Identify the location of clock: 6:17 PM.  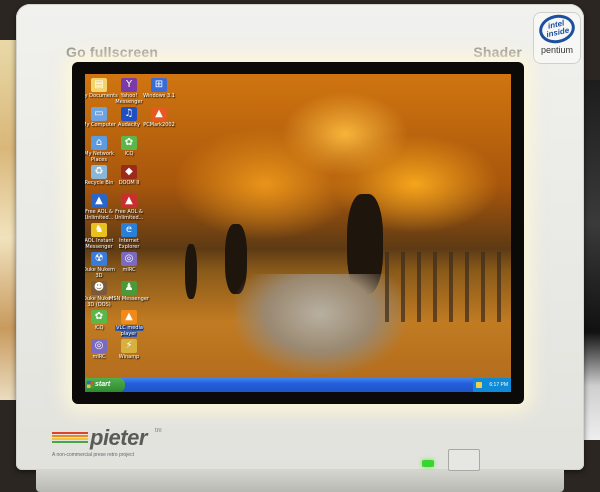
(498, 385).